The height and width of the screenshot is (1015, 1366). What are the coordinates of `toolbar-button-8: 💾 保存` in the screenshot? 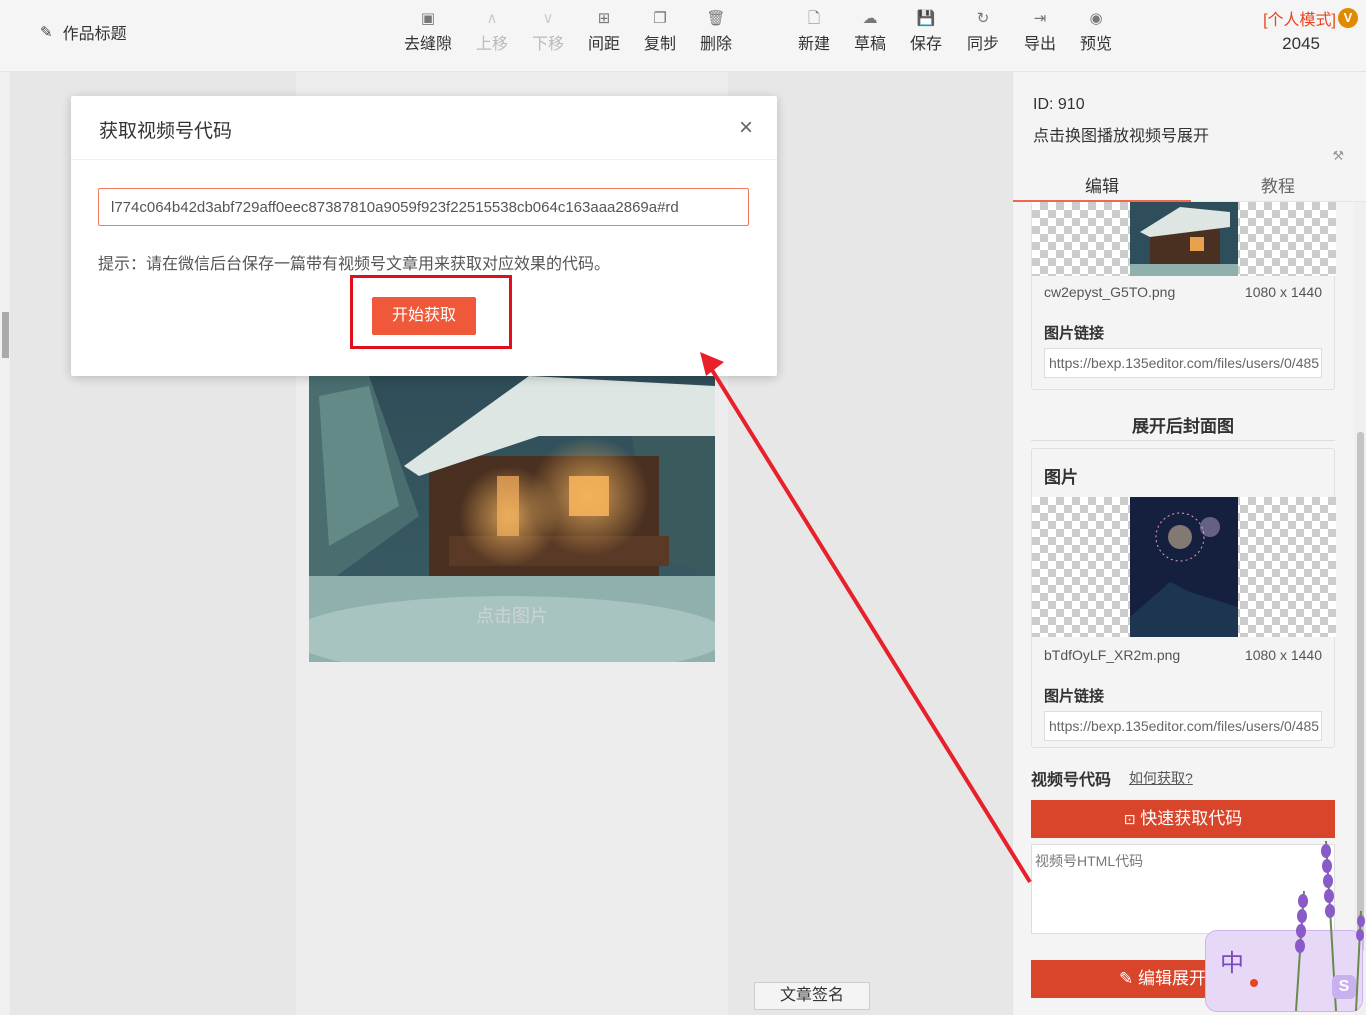 It's located at (926, 31).